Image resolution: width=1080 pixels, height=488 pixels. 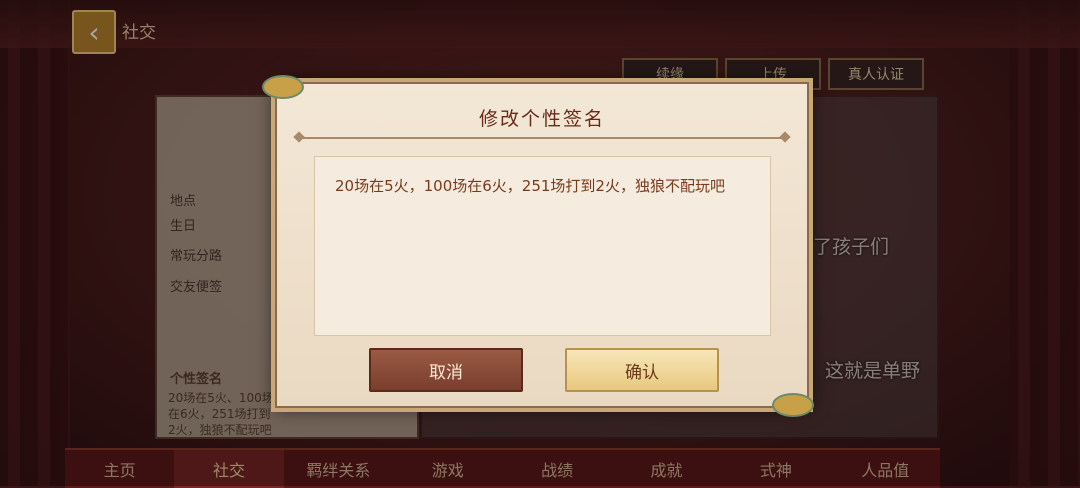 I want to click on signature-input-value: 20场在5火，100场在6火，251场打到2火，独狼不配玩吧, so click(x=530, y=186).